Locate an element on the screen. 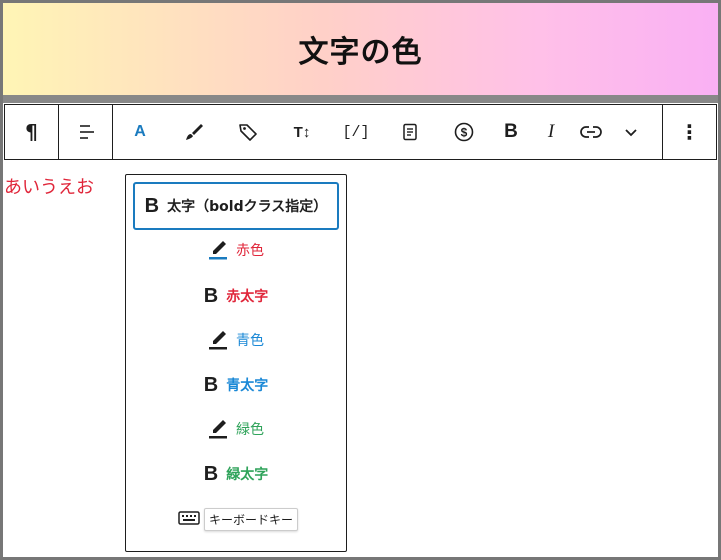 This screenshot has width=721, height=560. menu-item-label: 緑色 is located at coordinates (250, 430).